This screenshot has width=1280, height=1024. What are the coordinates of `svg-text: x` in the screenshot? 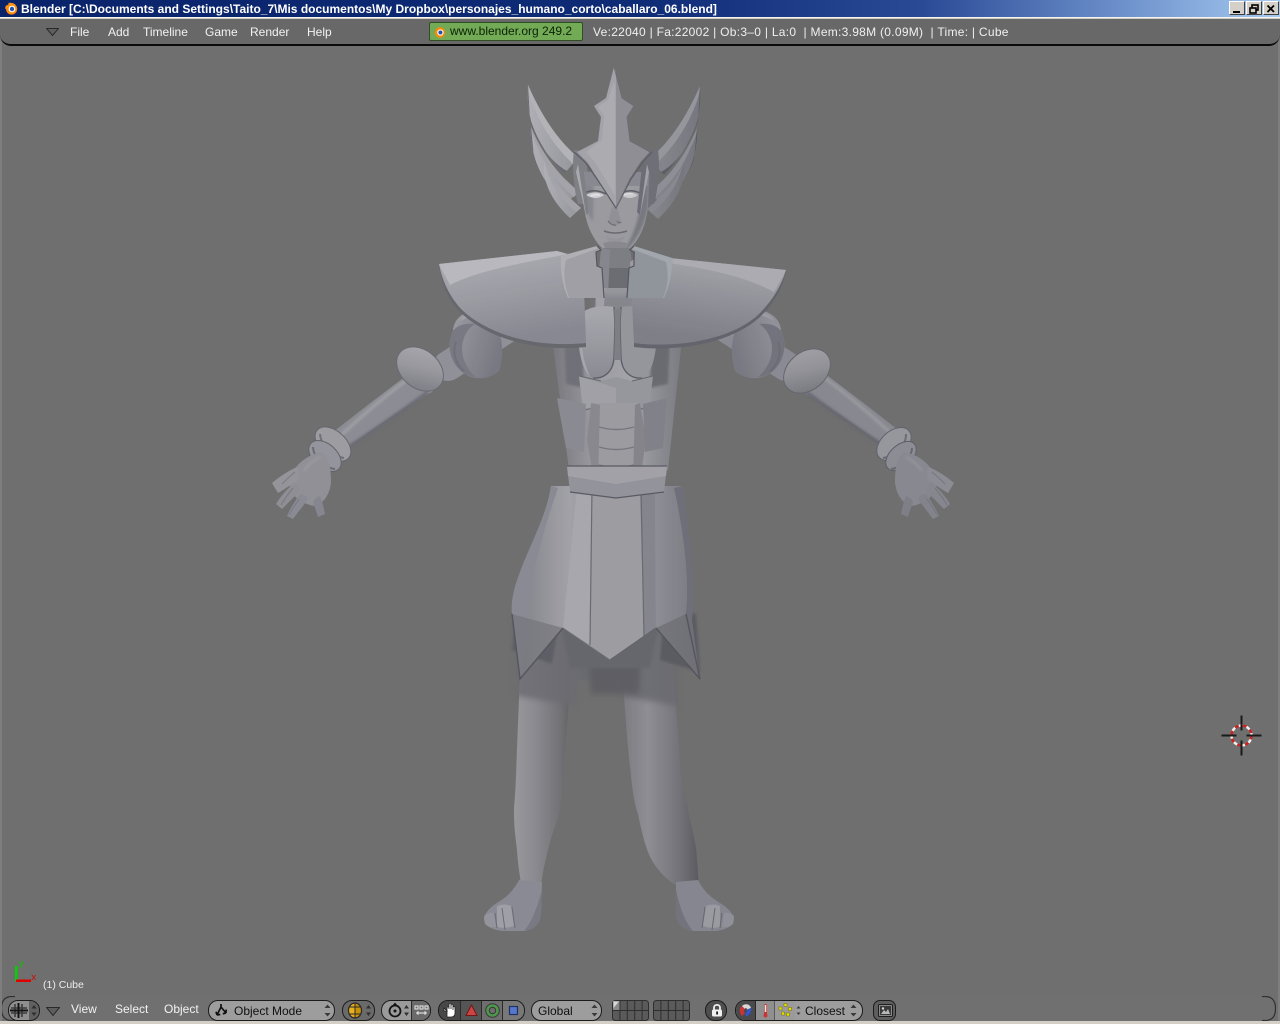 It's located at (33, 978).